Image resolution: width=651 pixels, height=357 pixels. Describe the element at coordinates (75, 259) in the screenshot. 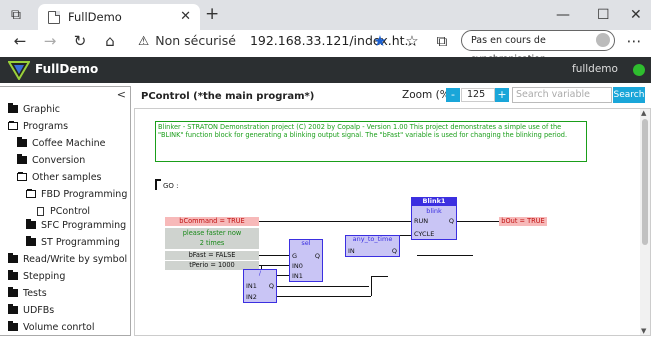

I see `tree-item-label: Read/Write by symbol` at that location.